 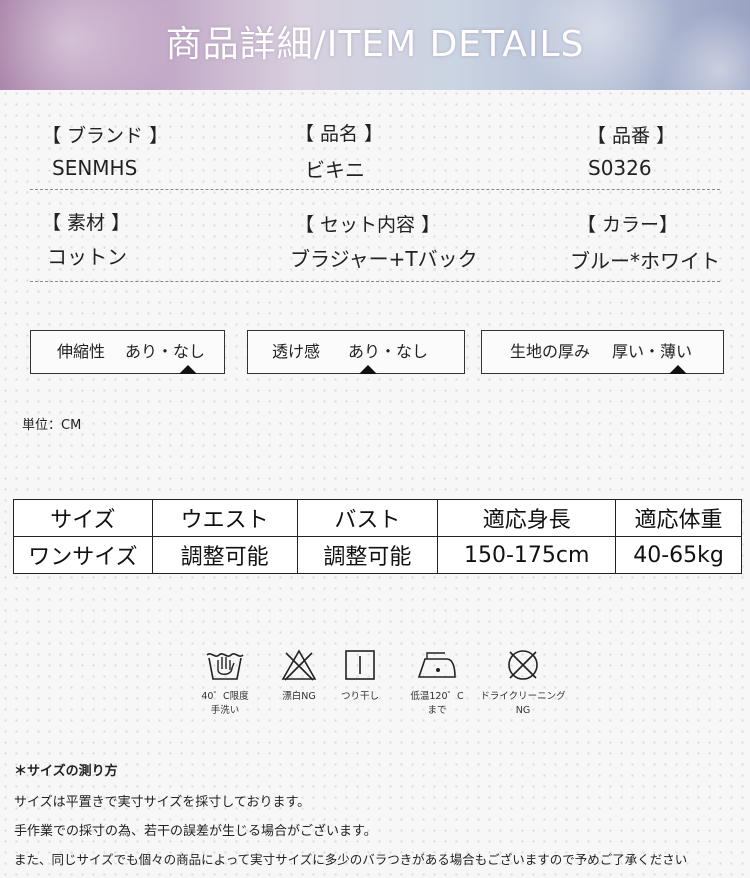 I want to click on table-cell: 150-175cm, so click(x=527, y=555).